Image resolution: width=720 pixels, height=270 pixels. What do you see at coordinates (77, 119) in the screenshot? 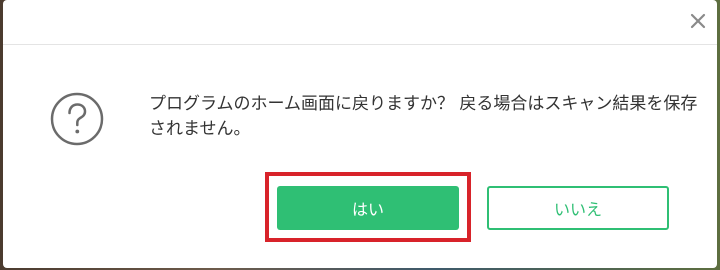
I see `question-circle-icon` at bounding box center [77, 119].